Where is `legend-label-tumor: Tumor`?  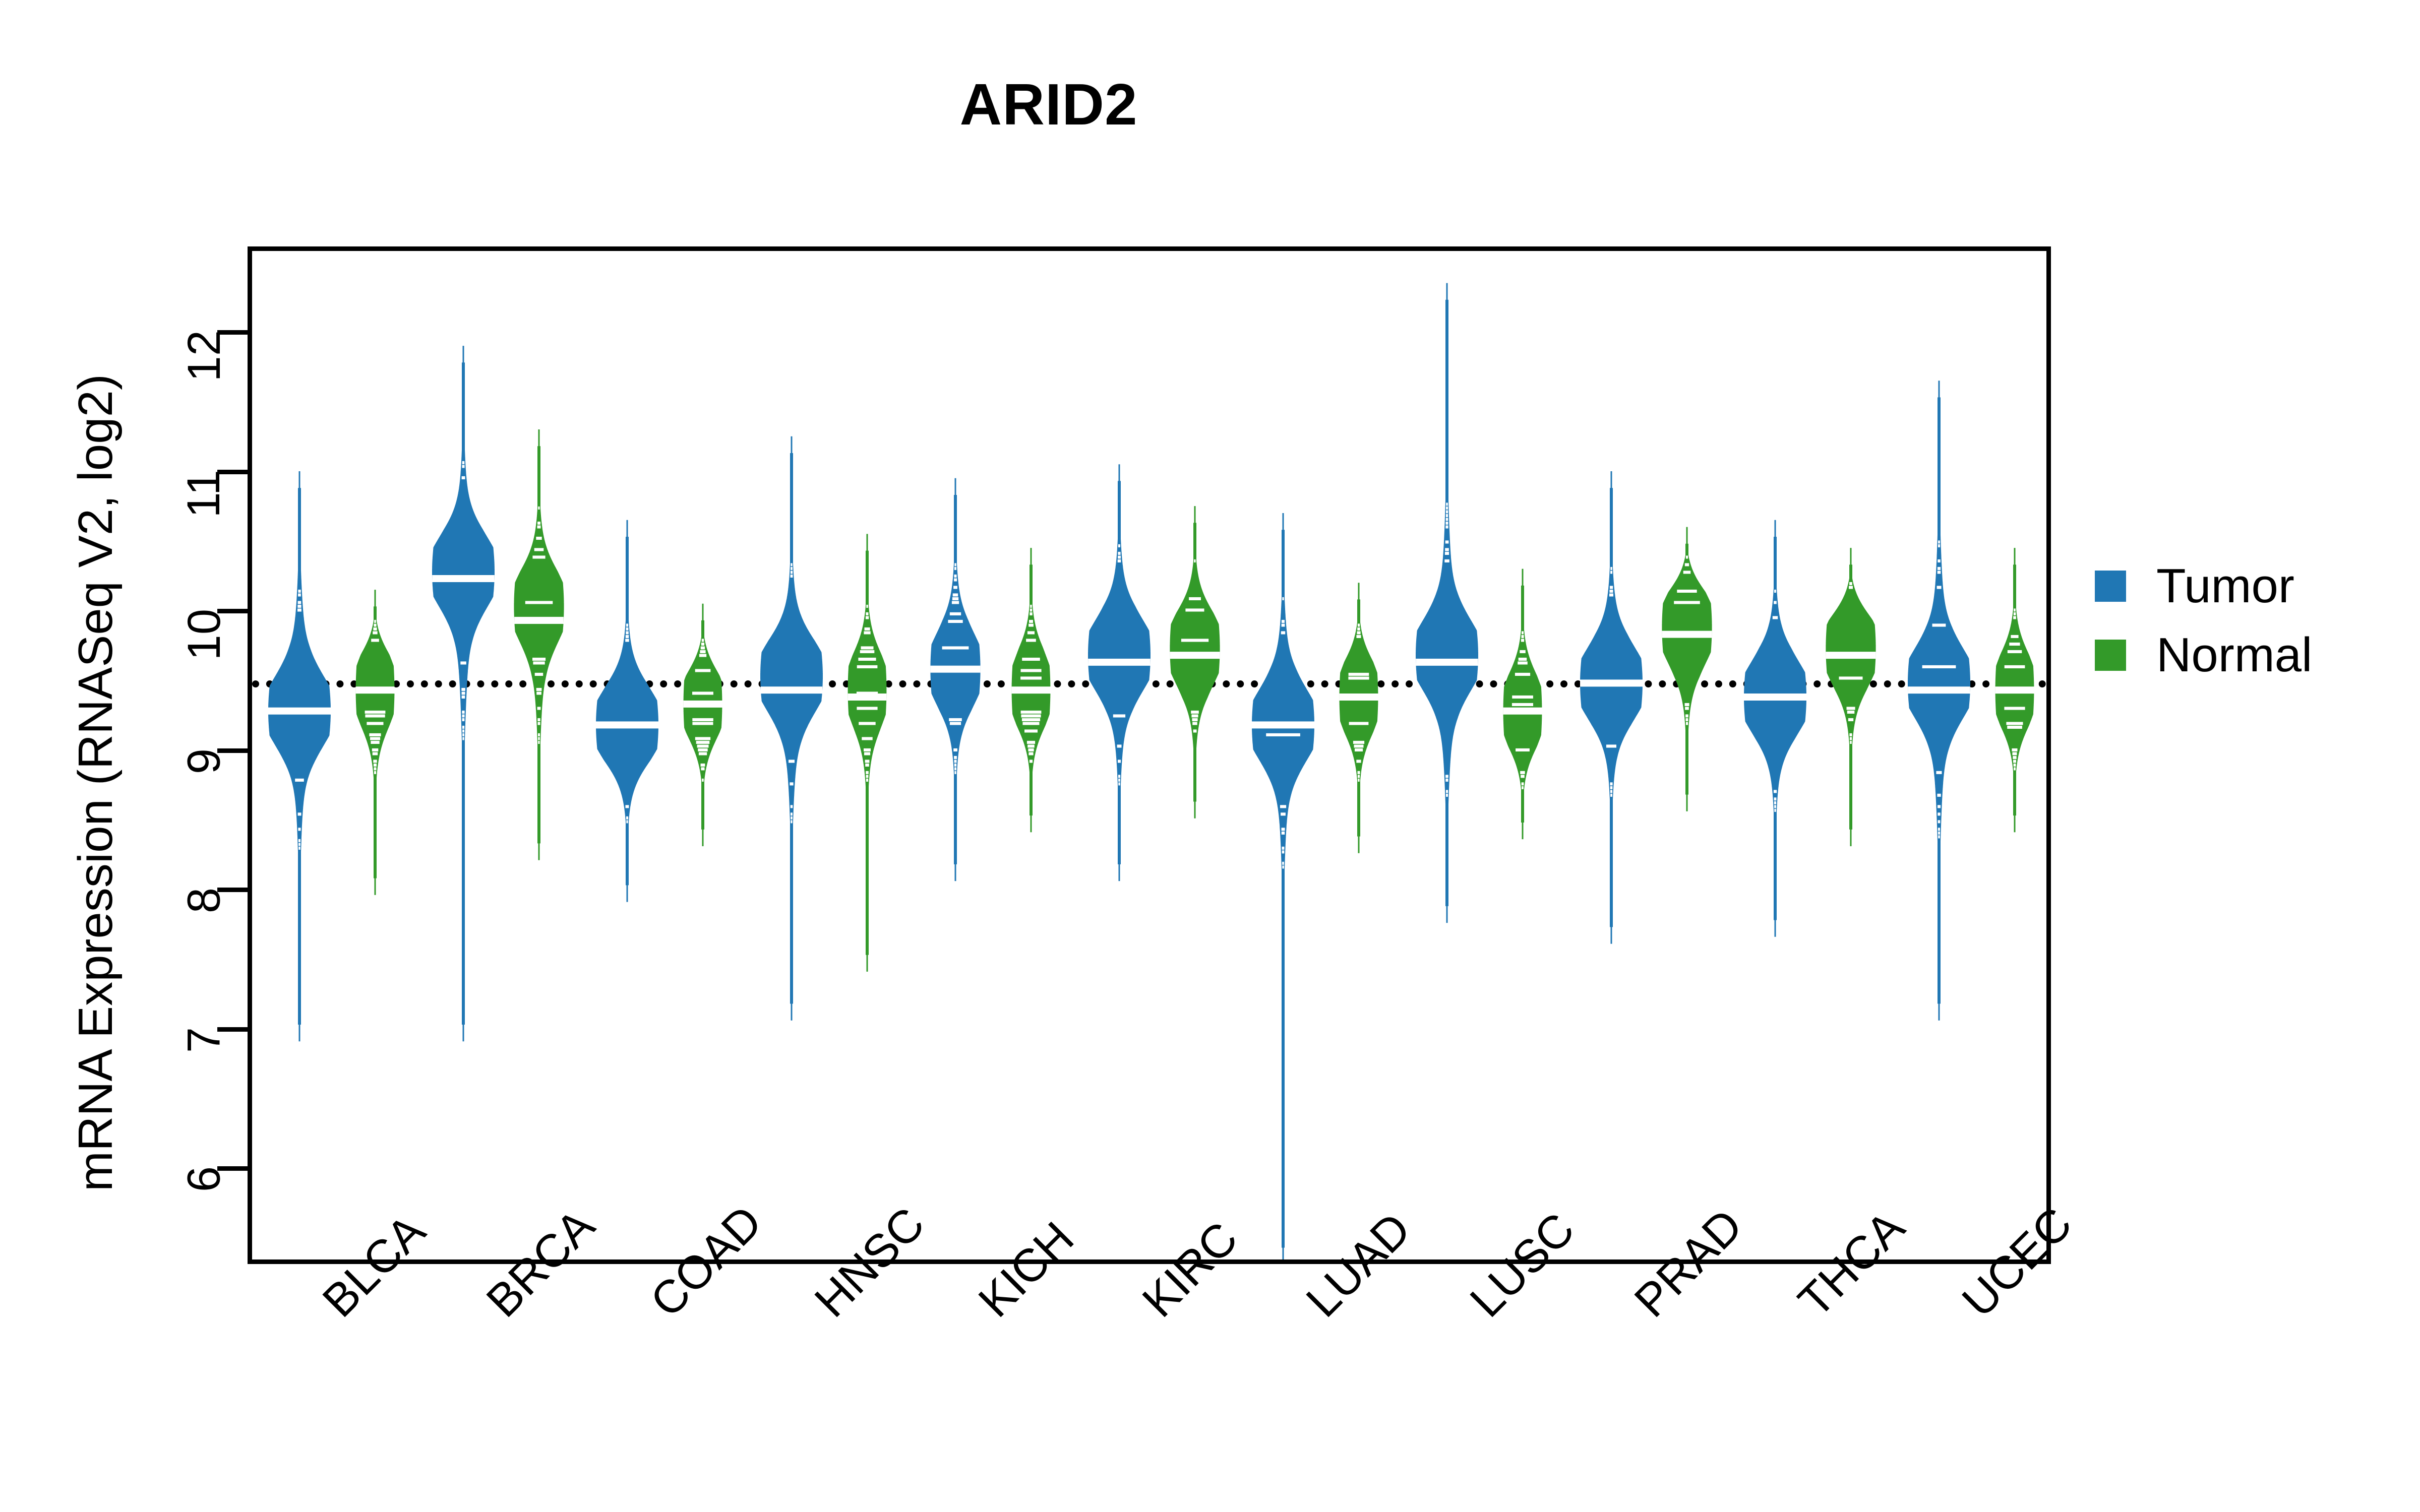 legend-label-tumor: Tumor is located at coordinates (2225, 585).